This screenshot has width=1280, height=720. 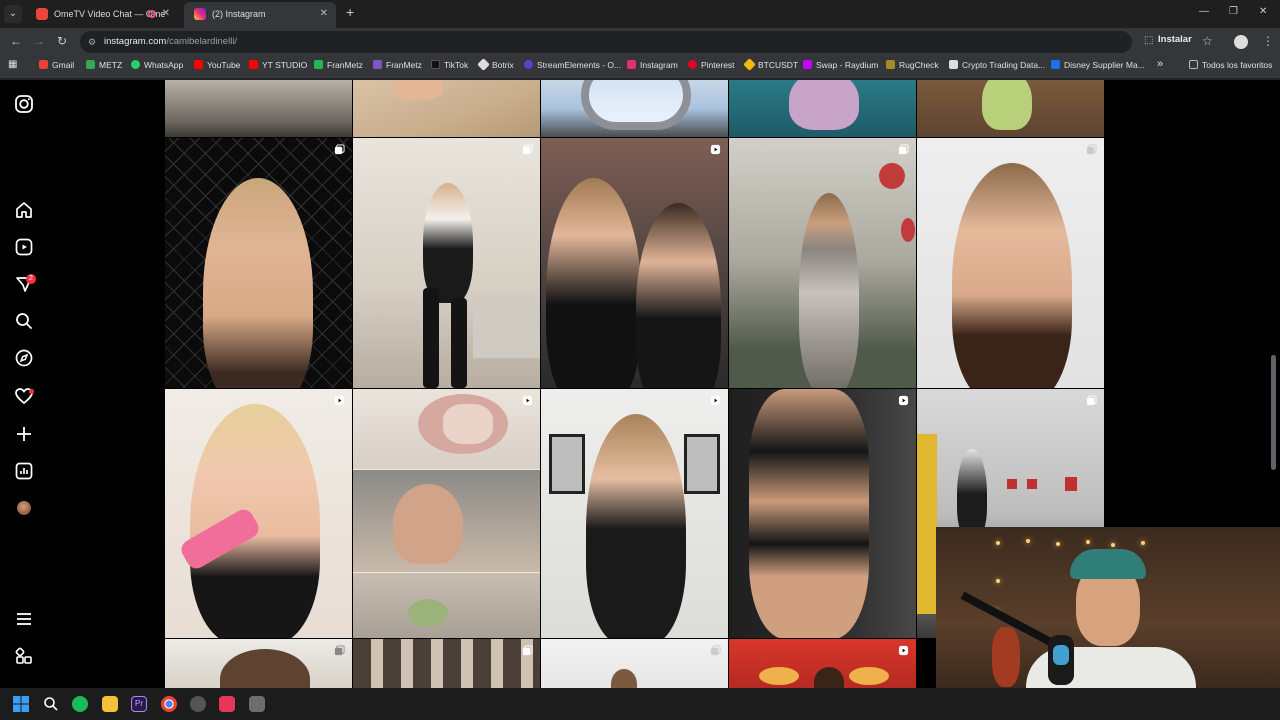 What do you see at coordinates (110, 704) in the screenshot?
I see `file-explorer-icon` at bounding box center [110, 704].